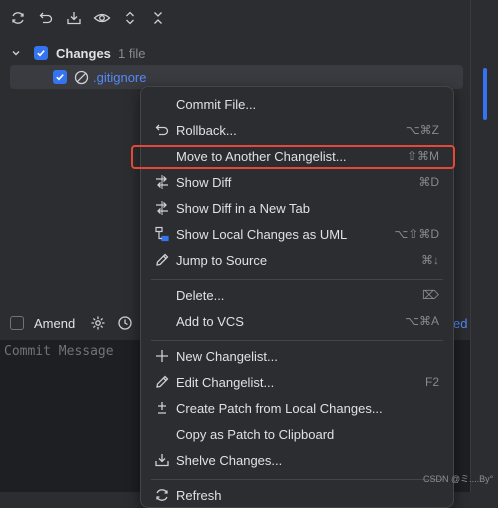 This screenshot has width=498, height=508. What do you see at coordinates (102, 18) in the screenshot?
I see `eye-icon` at bounding box center [102, 18].